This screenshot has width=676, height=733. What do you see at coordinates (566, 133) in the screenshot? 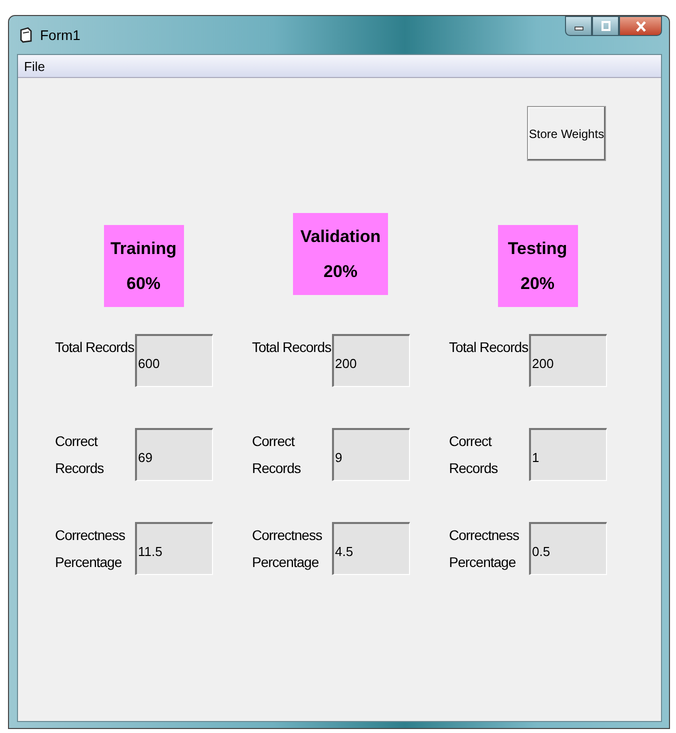
I see `store-weights-button: Store Weights` at bounding box center [566, 133].